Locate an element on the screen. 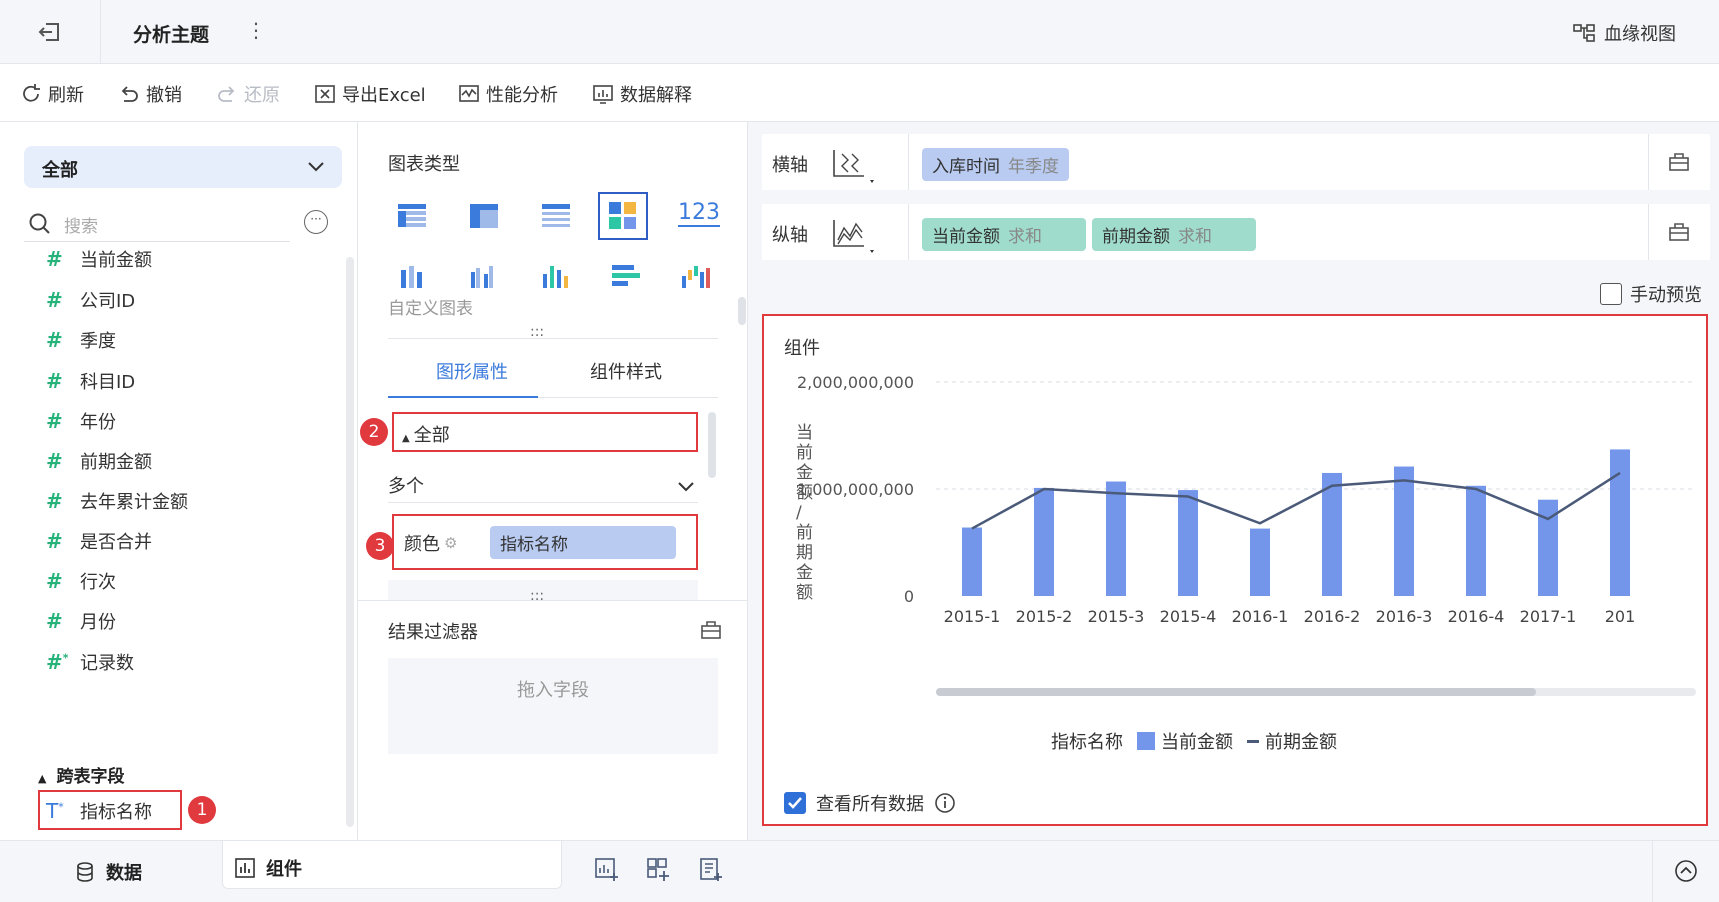 Image resolution: width=1719 pixels, height=902 pixels. dropdown-value: 全部 is located at coordinates (60, 170).